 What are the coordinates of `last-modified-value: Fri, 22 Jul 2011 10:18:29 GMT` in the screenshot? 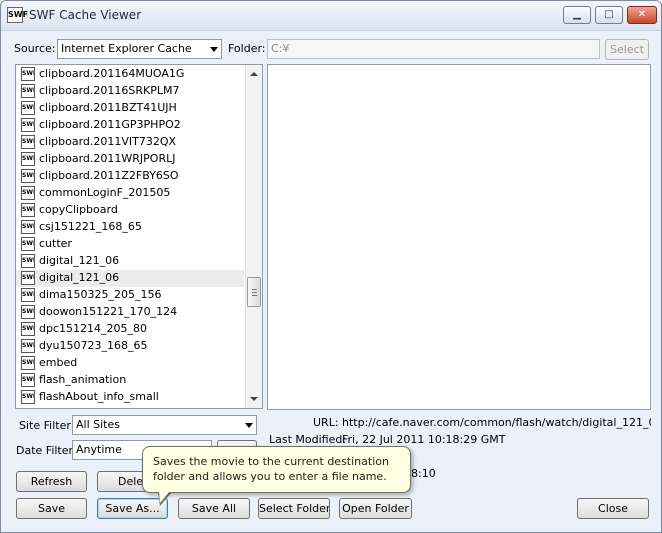 It's located at (424, 439).